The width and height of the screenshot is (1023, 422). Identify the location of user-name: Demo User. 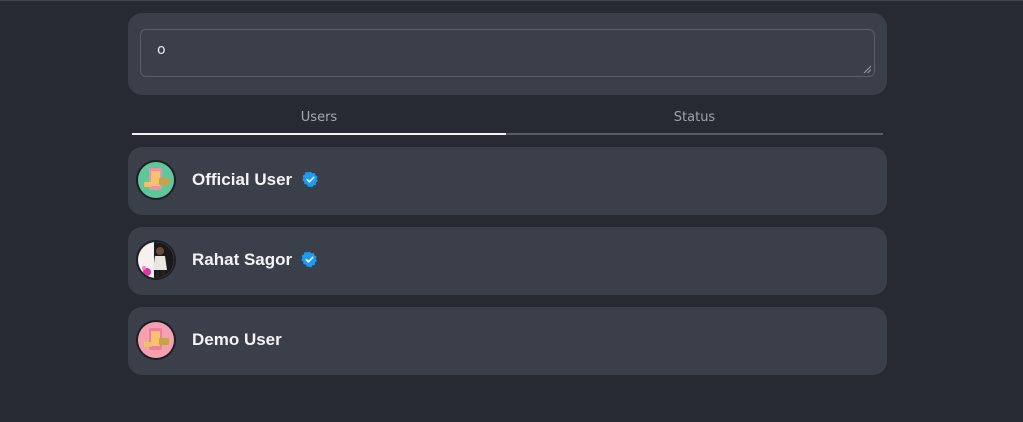
(237, 339).